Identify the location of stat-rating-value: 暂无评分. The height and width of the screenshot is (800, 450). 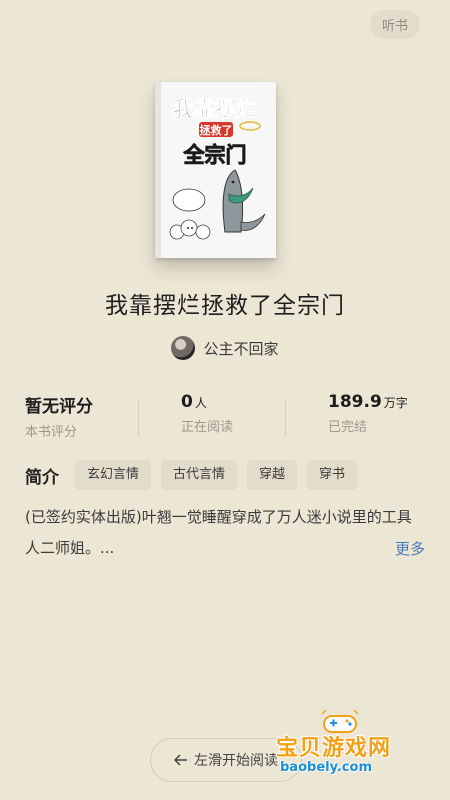
(59, 407).